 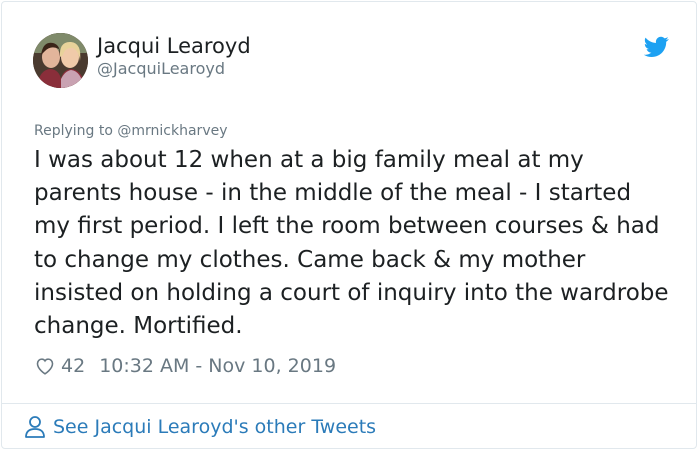 What do you see at coordinates (172, 131) in the screenshot?
I see `reply-mention-link: @mrnickharvey` at bounding box center [172, 131].